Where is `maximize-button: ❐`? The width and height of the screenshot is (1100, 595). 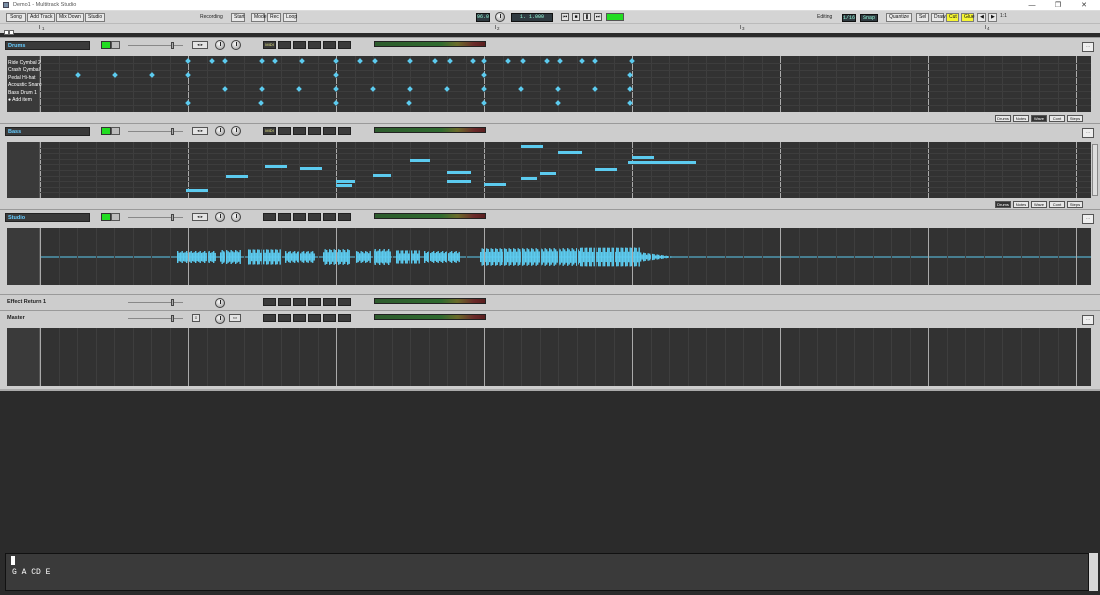 maximize-button: ❐ is located at coordinates (1058, 5).